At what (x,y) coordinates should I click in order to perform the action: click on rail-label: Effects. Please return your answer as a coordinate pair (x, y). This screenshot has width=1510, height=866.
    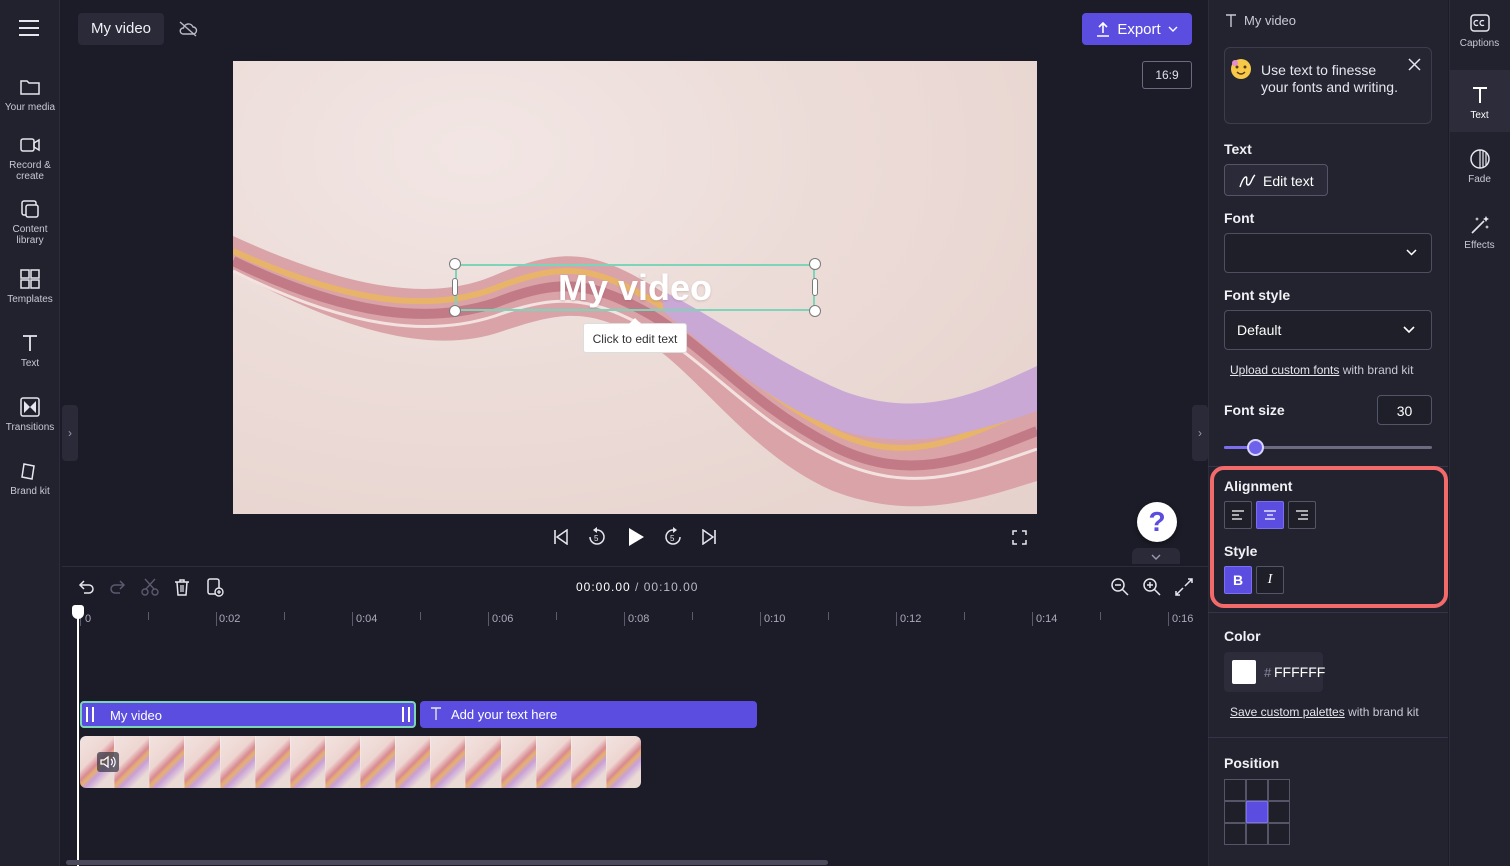
    Looking at the image, I should click on (1479, 245).